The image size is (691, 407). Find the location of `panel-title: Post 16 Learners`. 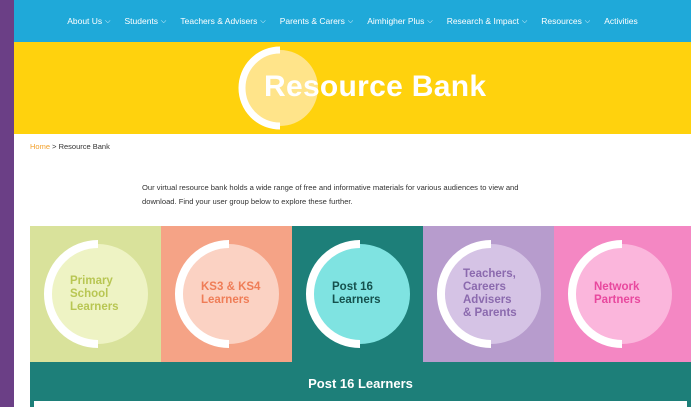

panel-title: Post 16 Learners is located at coordinates (360, 383).